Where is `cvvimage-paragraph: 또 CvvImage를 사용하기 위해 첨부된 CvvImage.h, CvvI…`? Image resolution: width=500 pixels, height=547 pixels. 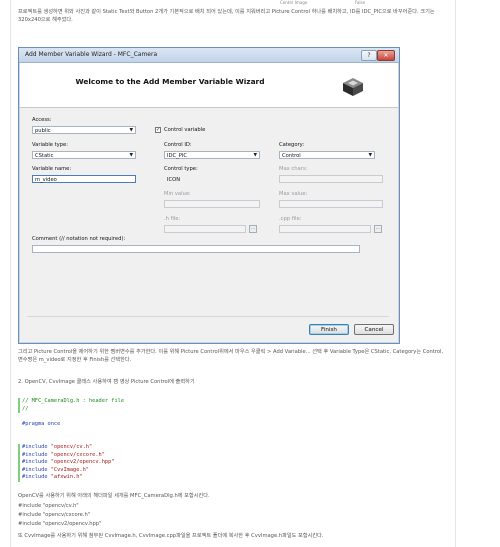 cvvimage-paragraph: 또 CvvImage를 사용하기 위해 첨부된 CvvImage.h, CvvI… is located at coordinates (171, 536).